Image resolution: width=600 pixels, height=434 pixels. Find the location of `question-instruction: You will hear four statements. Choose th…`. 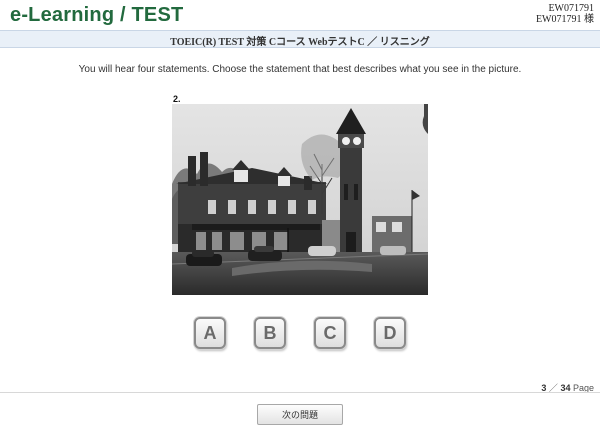

question-instruction: You will hear four statements. Choose th… is located at coordinates (300, 69).